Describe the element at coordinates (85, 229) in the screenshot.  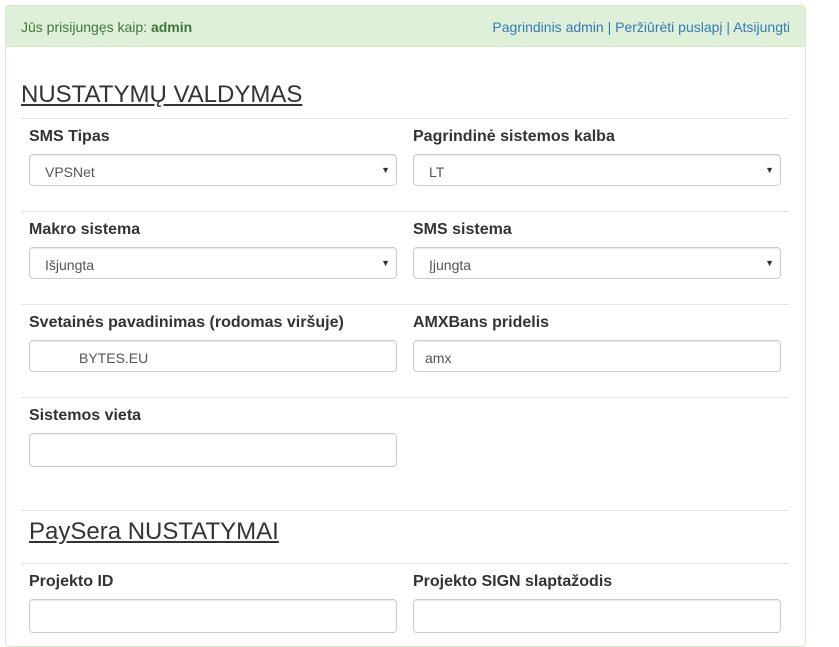
I see `macro-system-label: Makro sistema` at that location.